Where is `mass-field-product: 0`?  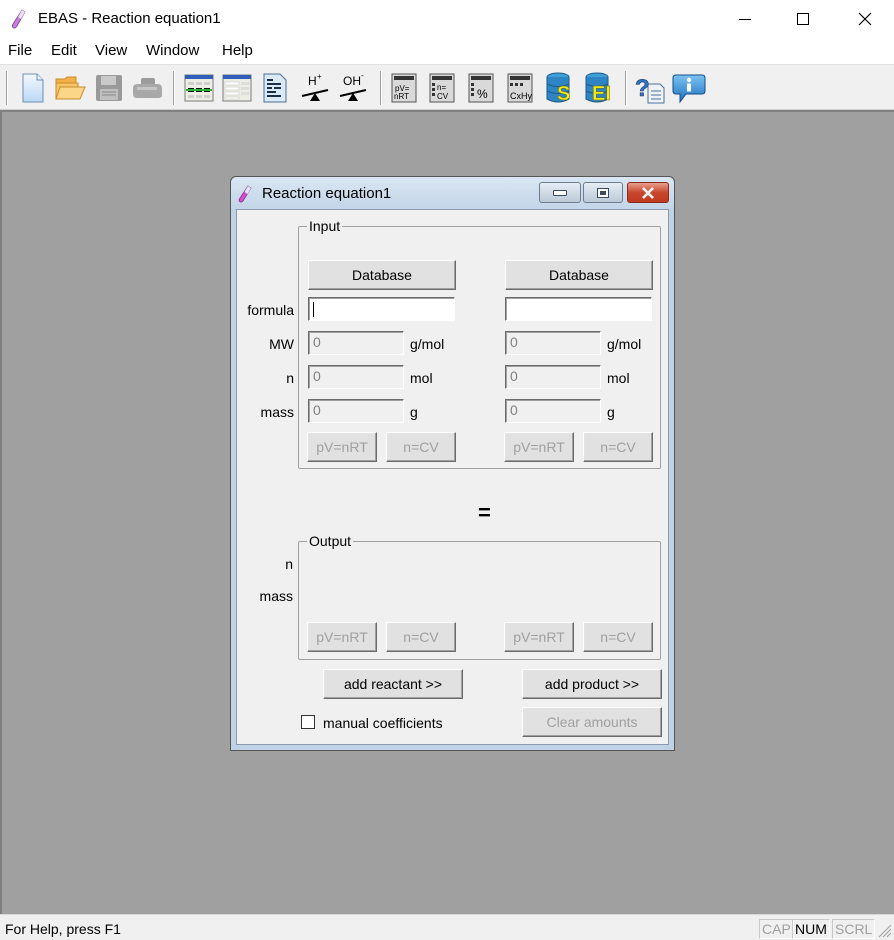
mass-field-product: 0 is located at coordinates (553, 411).